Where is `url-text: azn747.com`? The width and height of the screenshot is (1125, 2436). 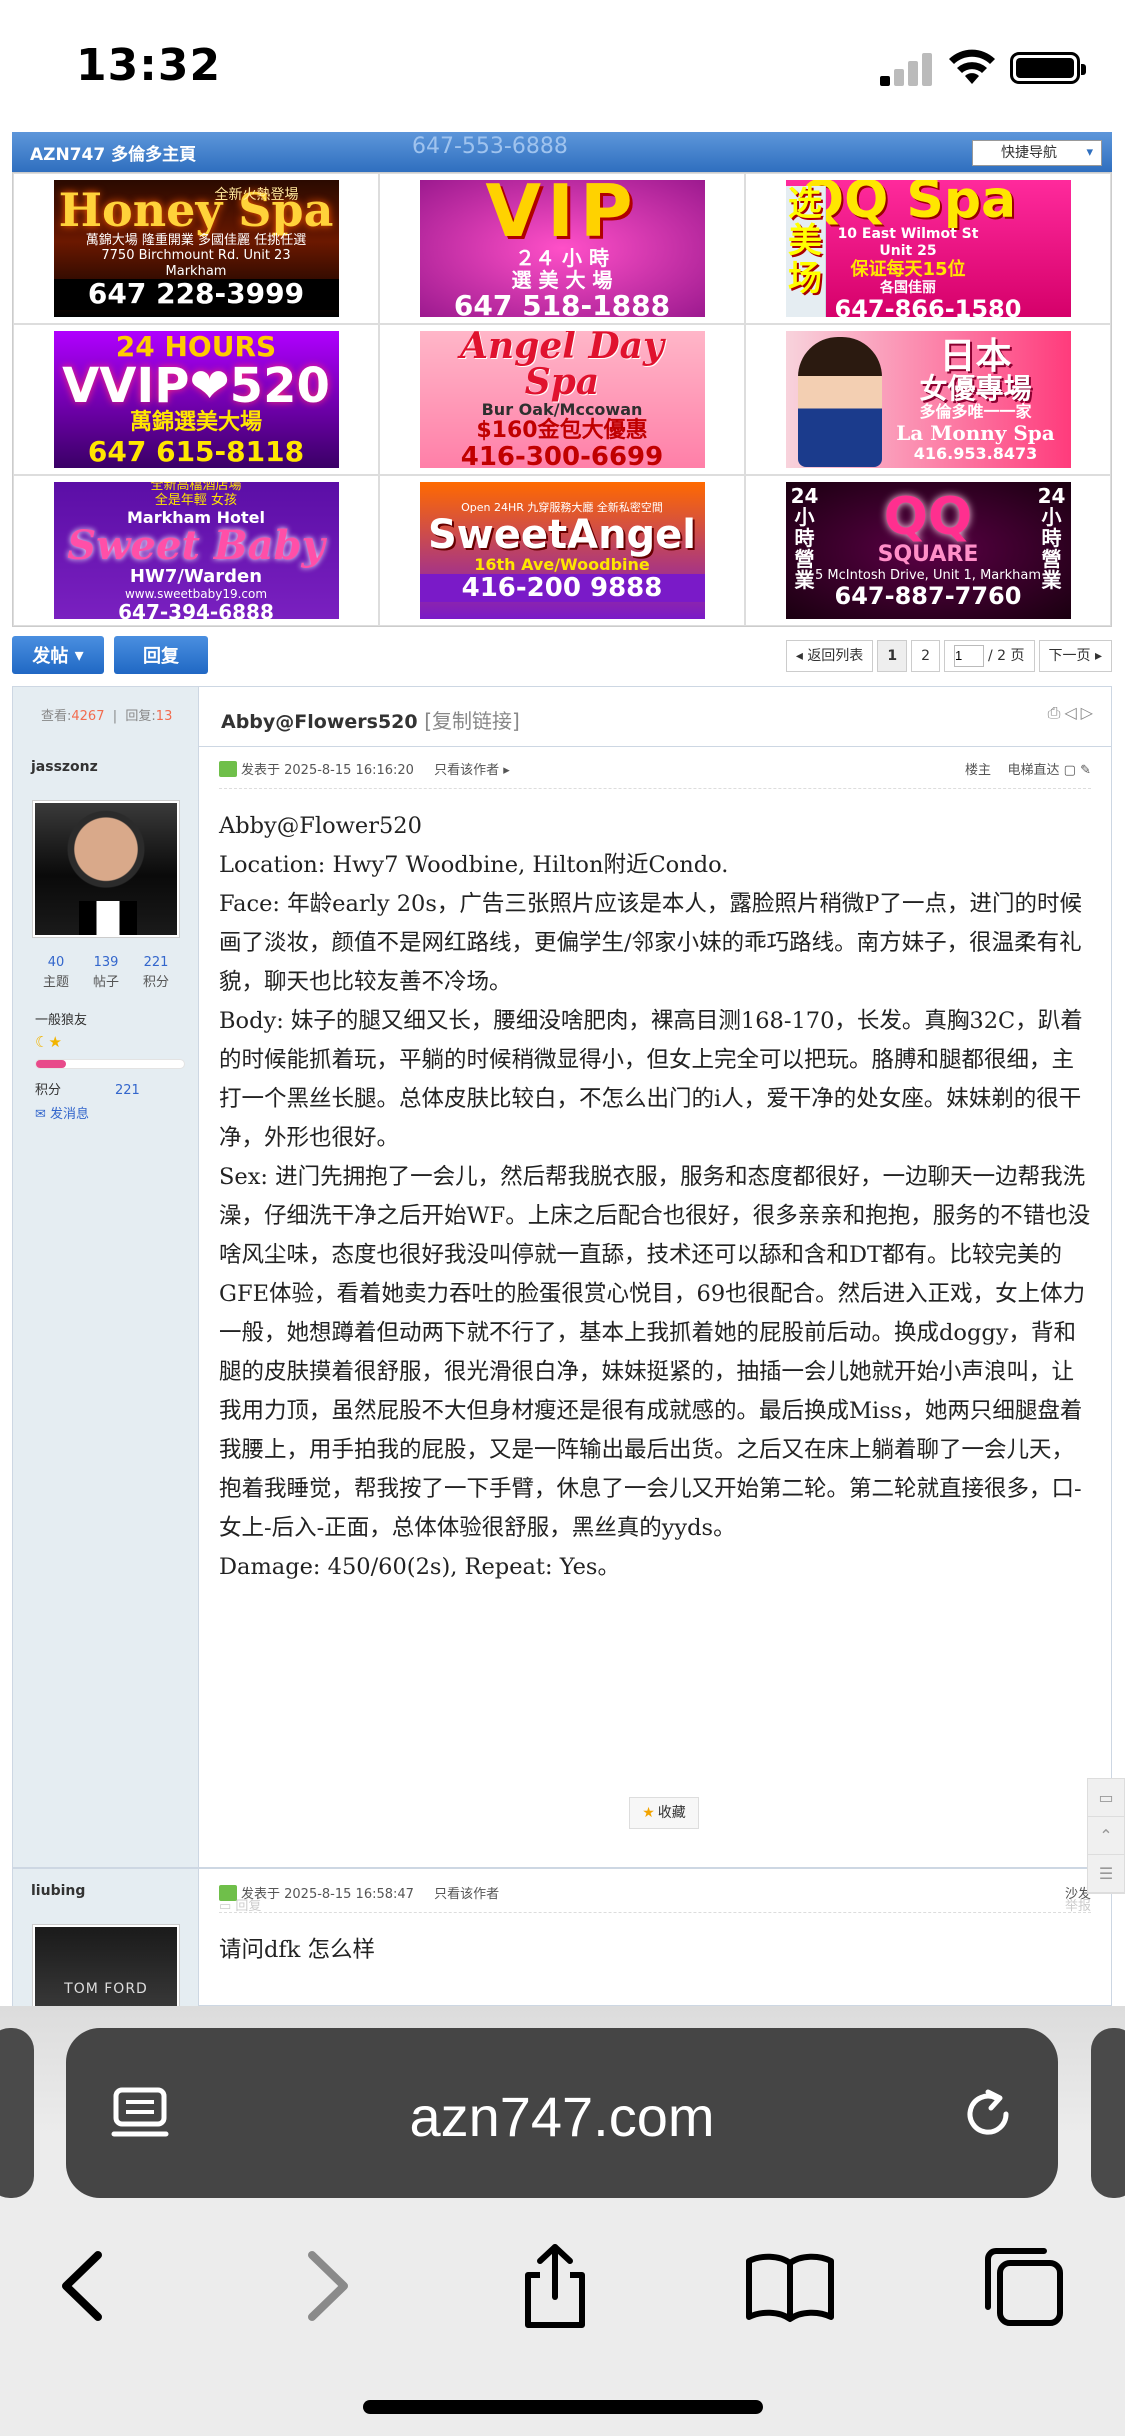
url-text: azn747.com is located at coordinates (562, 2116).